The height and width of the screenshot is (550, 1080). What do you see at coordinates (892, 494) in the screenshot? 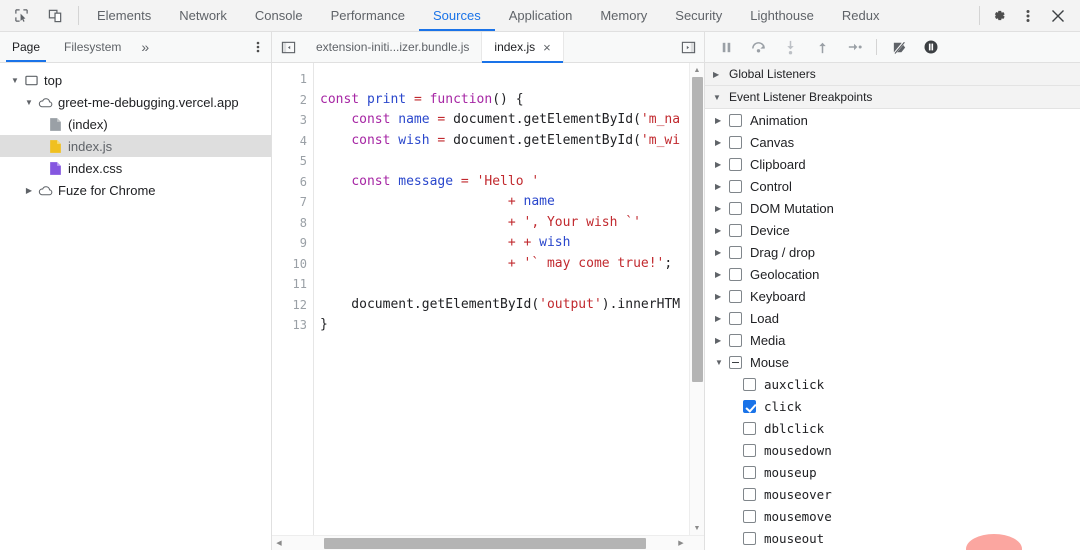
I see `event-item-mouseover: mouseover` at bounding box center [892, 494].